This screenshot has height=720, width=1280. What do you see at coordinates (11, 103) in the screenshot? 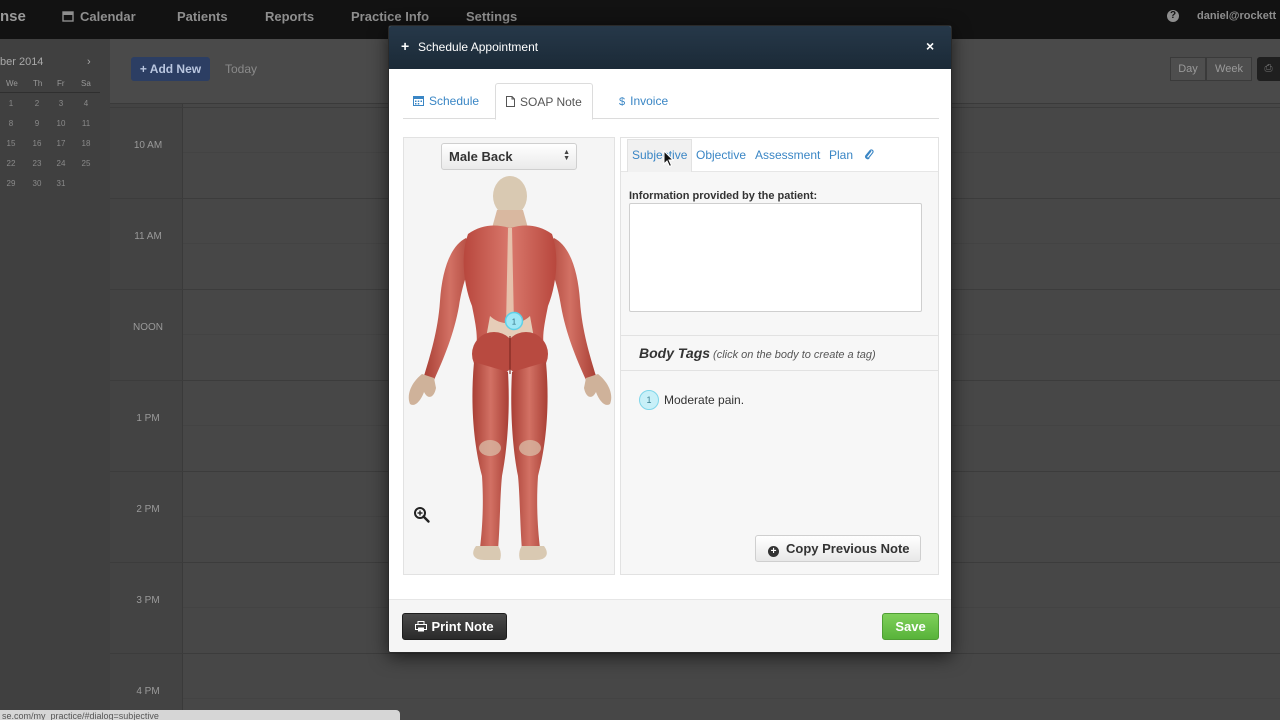
I see `mini-calendar-day: 1` at bounding box center [11, 103].